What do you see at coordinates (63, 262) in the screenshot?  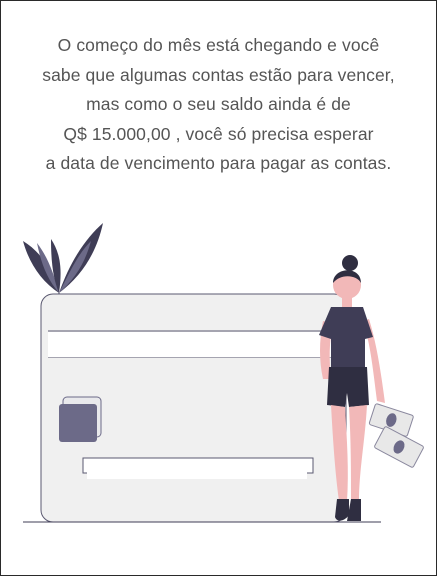 I see `plant-icon` at bounding box center [63, 262].